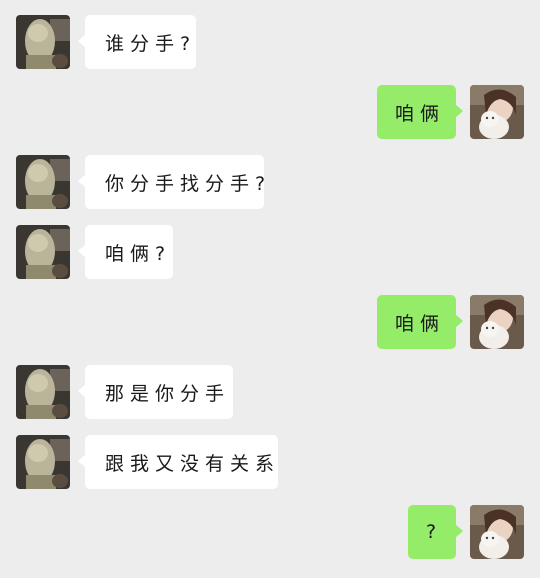 The width and height of the screenshot is (540, 578). Describe the element at coordinates (270, 182) in the screenshot. I see `message-row-incoming: 你分手找分手?` at that location.